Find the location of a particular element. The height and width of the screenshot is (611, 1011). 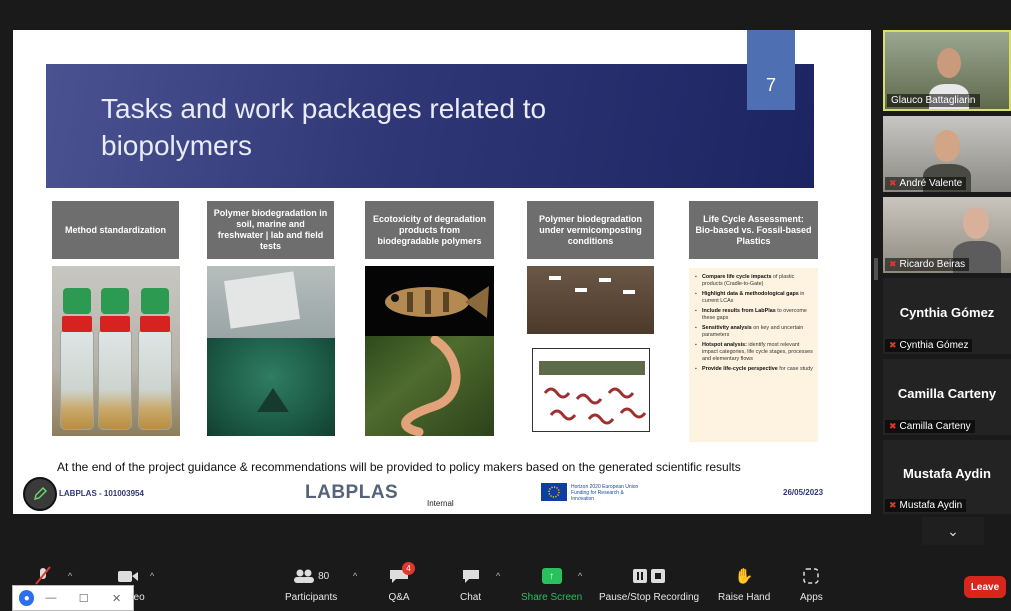

app-icon: ● is located at coordinates (27, 598).